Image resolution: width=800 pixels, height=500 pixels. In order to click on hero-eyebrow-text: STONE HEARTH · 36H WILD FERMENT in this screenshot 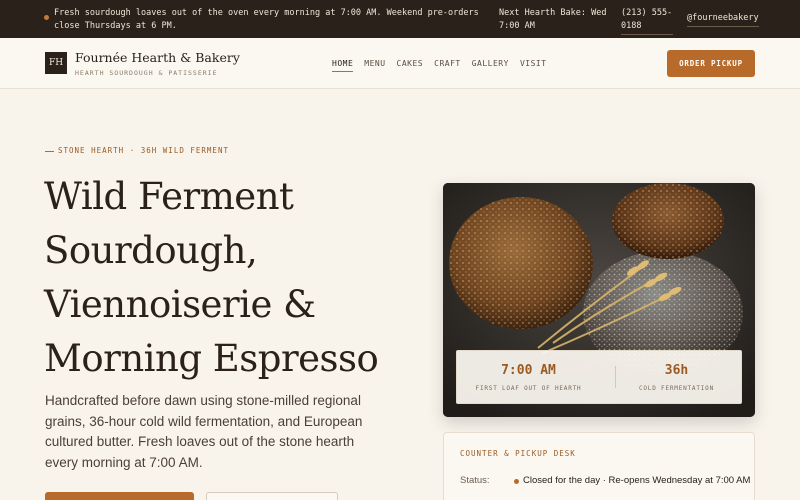, I will do `click(143, 150)`.